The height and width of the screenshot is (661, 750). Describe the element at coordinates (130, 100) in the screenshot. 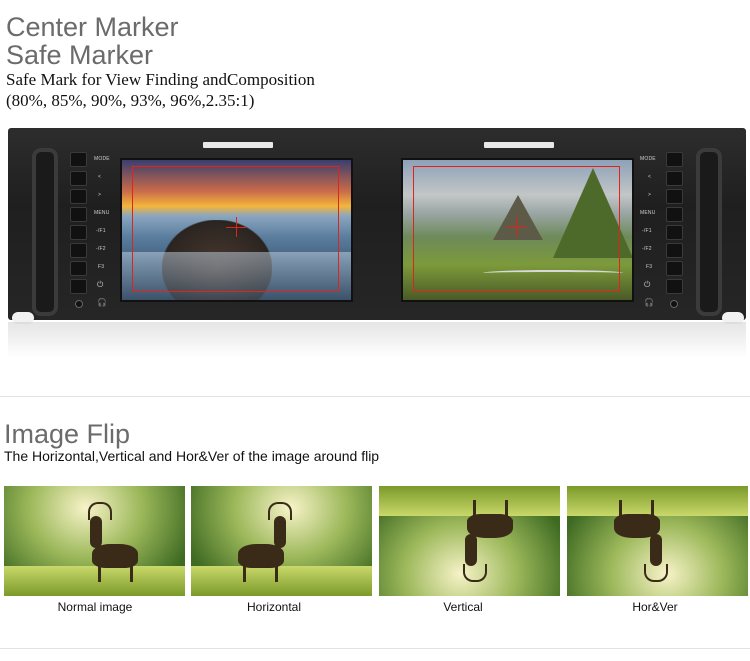

I see `desc-line-2: (80%, 85%, 90%, 93%, 96%,2.35:1)` at that location.